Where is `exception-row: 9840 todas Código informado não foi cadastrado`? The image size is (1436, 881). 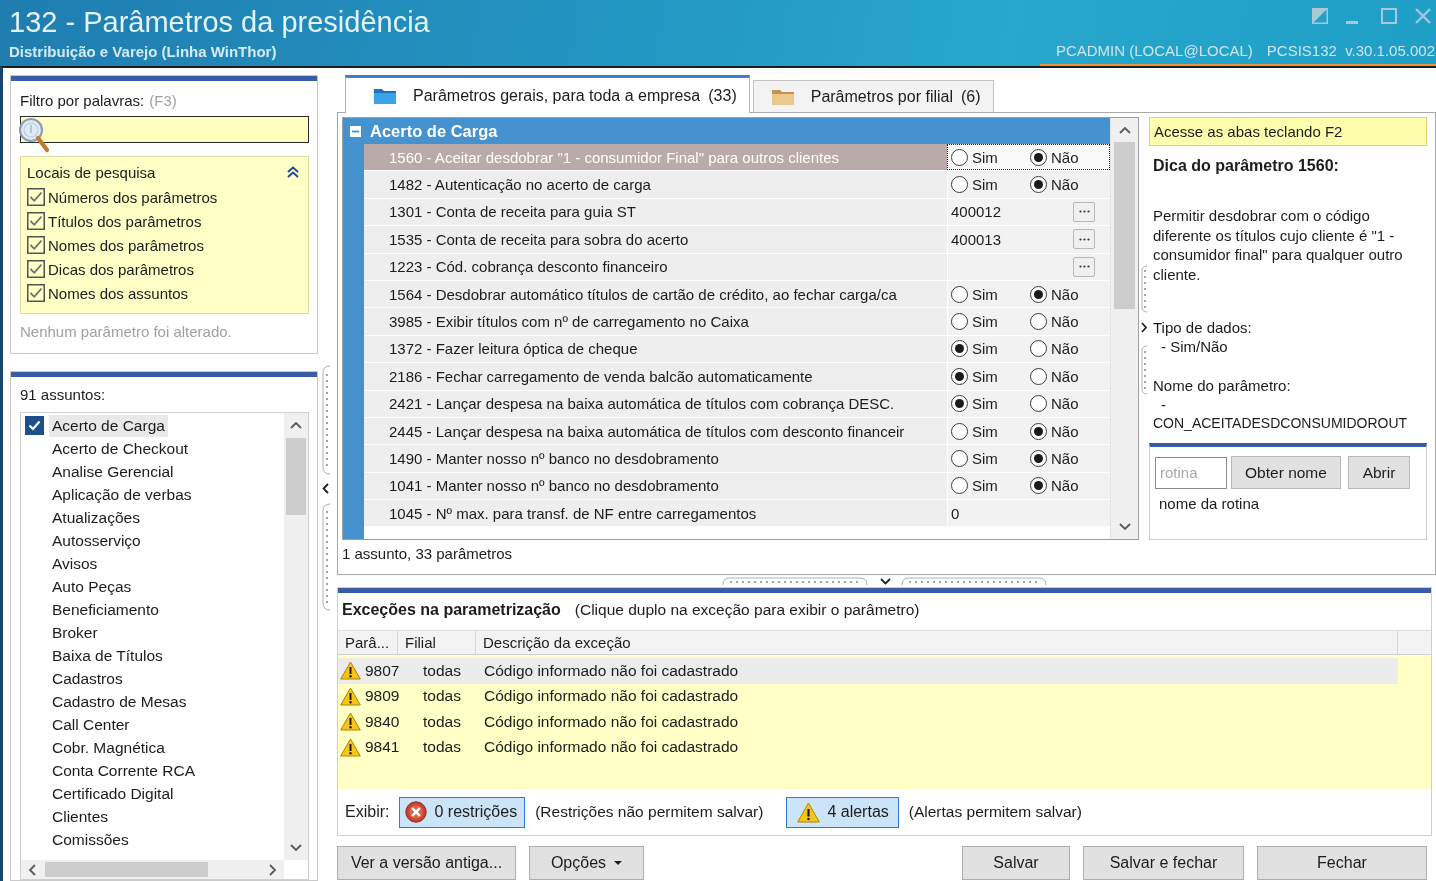 exception-row: 9840 todas Código informado não foi cadastrado is located at coordinates (868, 722).